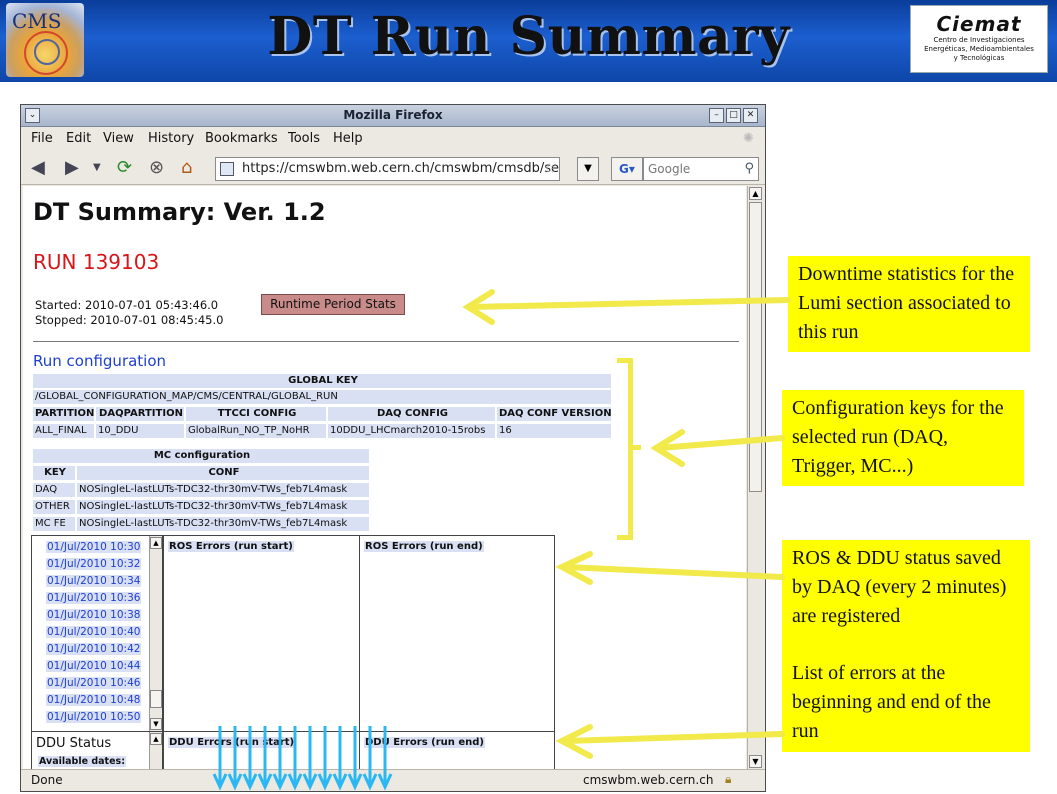  I want to click on ros-date-item: 01/Jul/2010 10:44, so click(94, 666).